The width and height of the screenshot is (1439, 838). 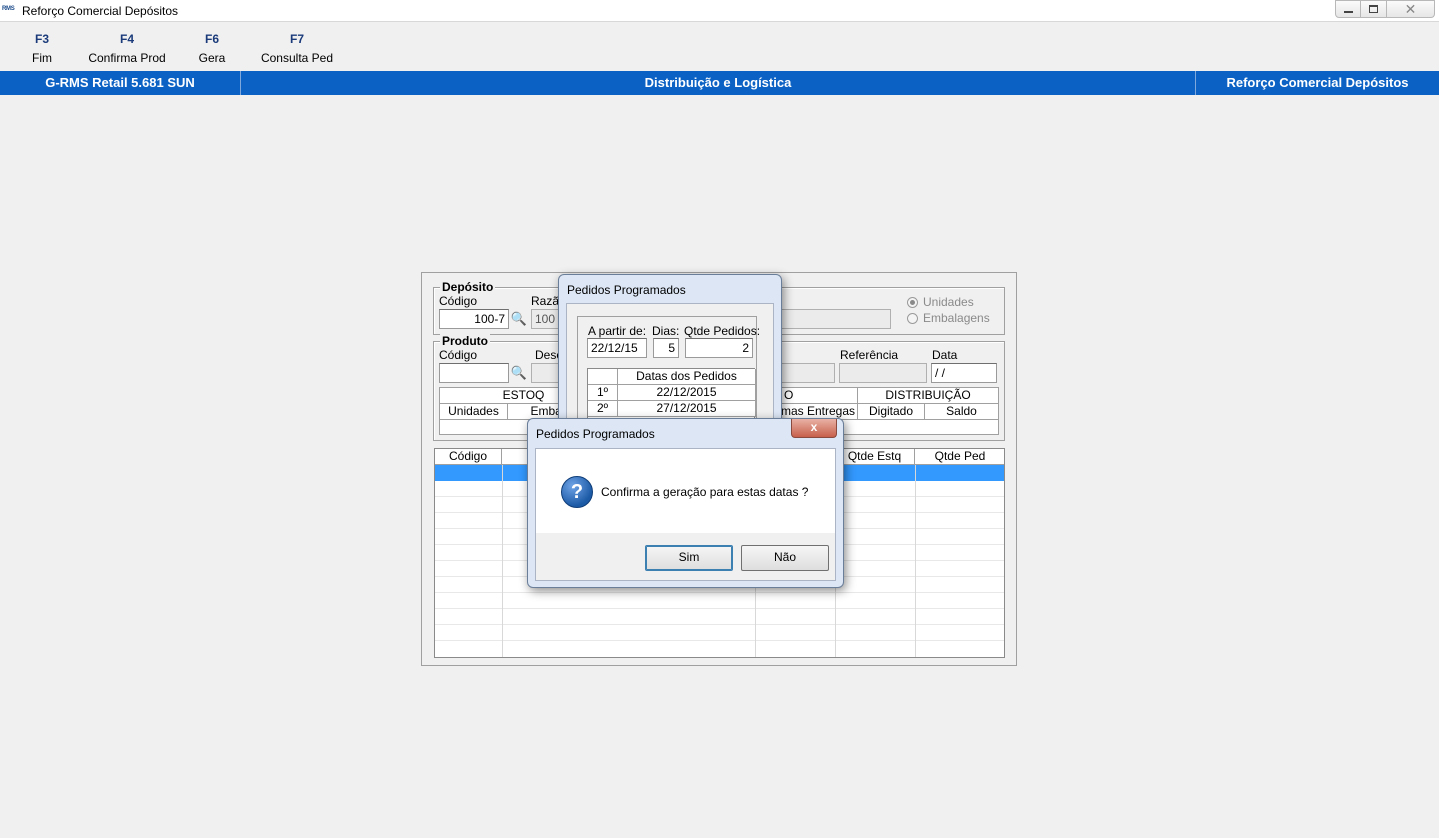 I want to click on datas-row-number: 1º, so click(x=603, y=393).